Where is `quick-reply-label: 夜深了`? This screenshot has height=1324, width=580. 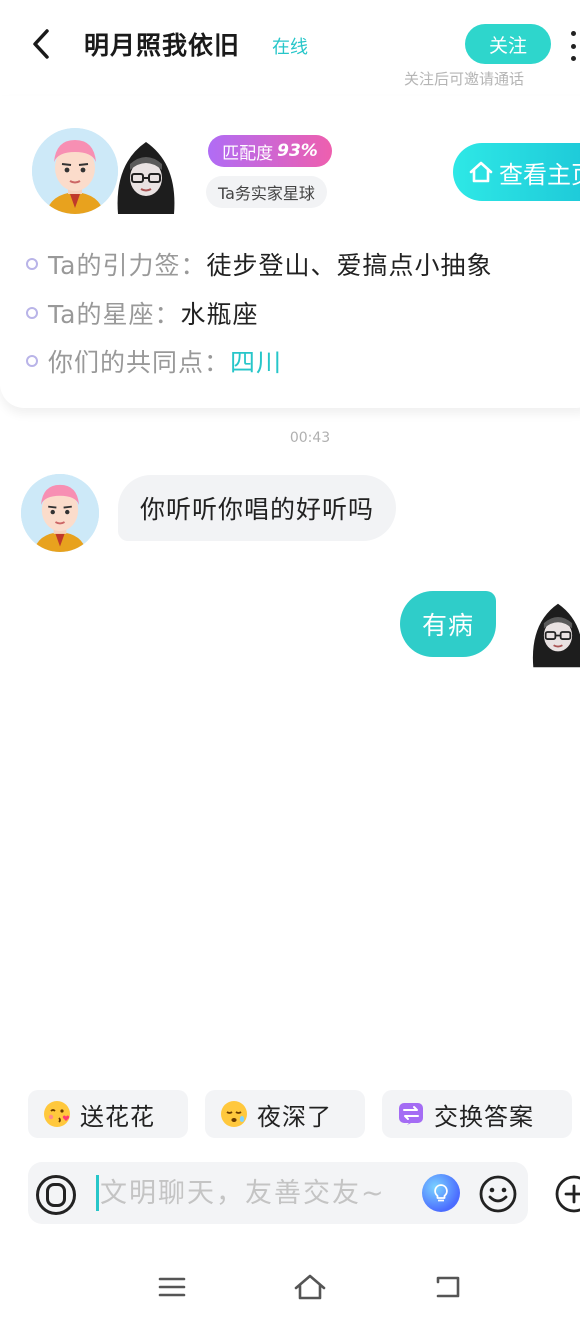 quick-reply-label: 夜深了 is located at coordinates (294, 1116).